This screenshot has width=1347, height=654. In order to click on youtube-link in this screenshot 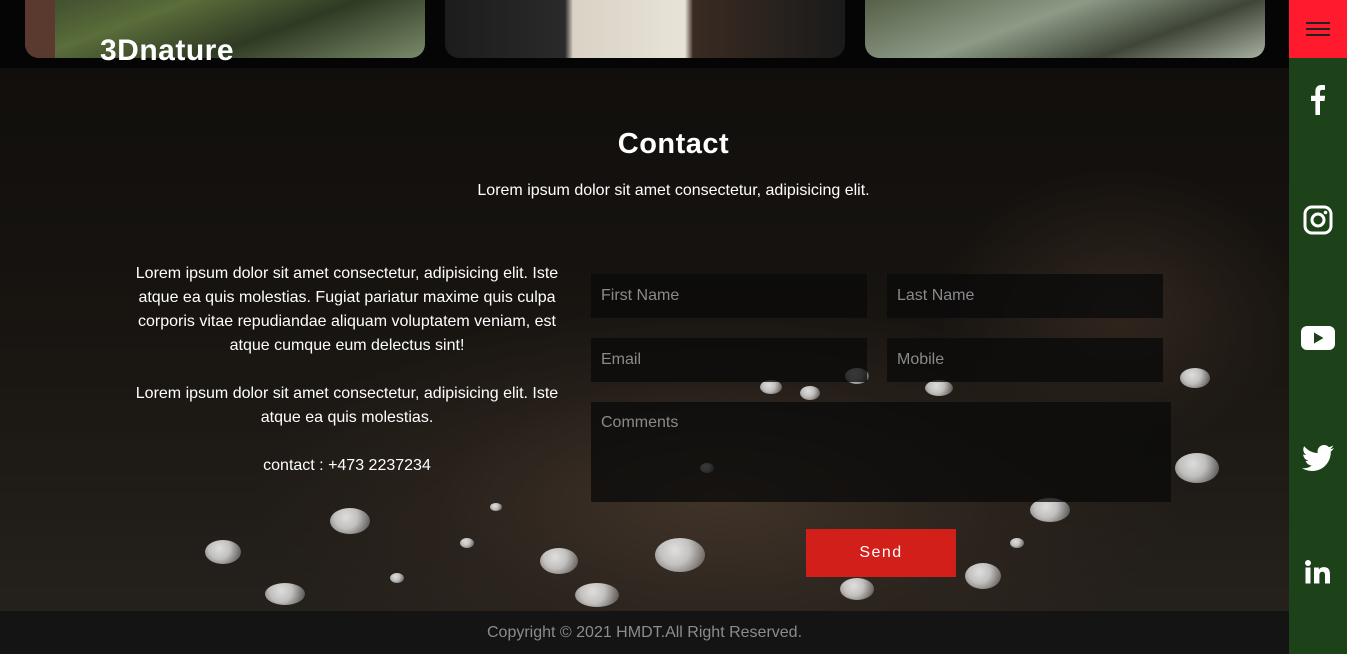, I will do `click(1318, 338)`.